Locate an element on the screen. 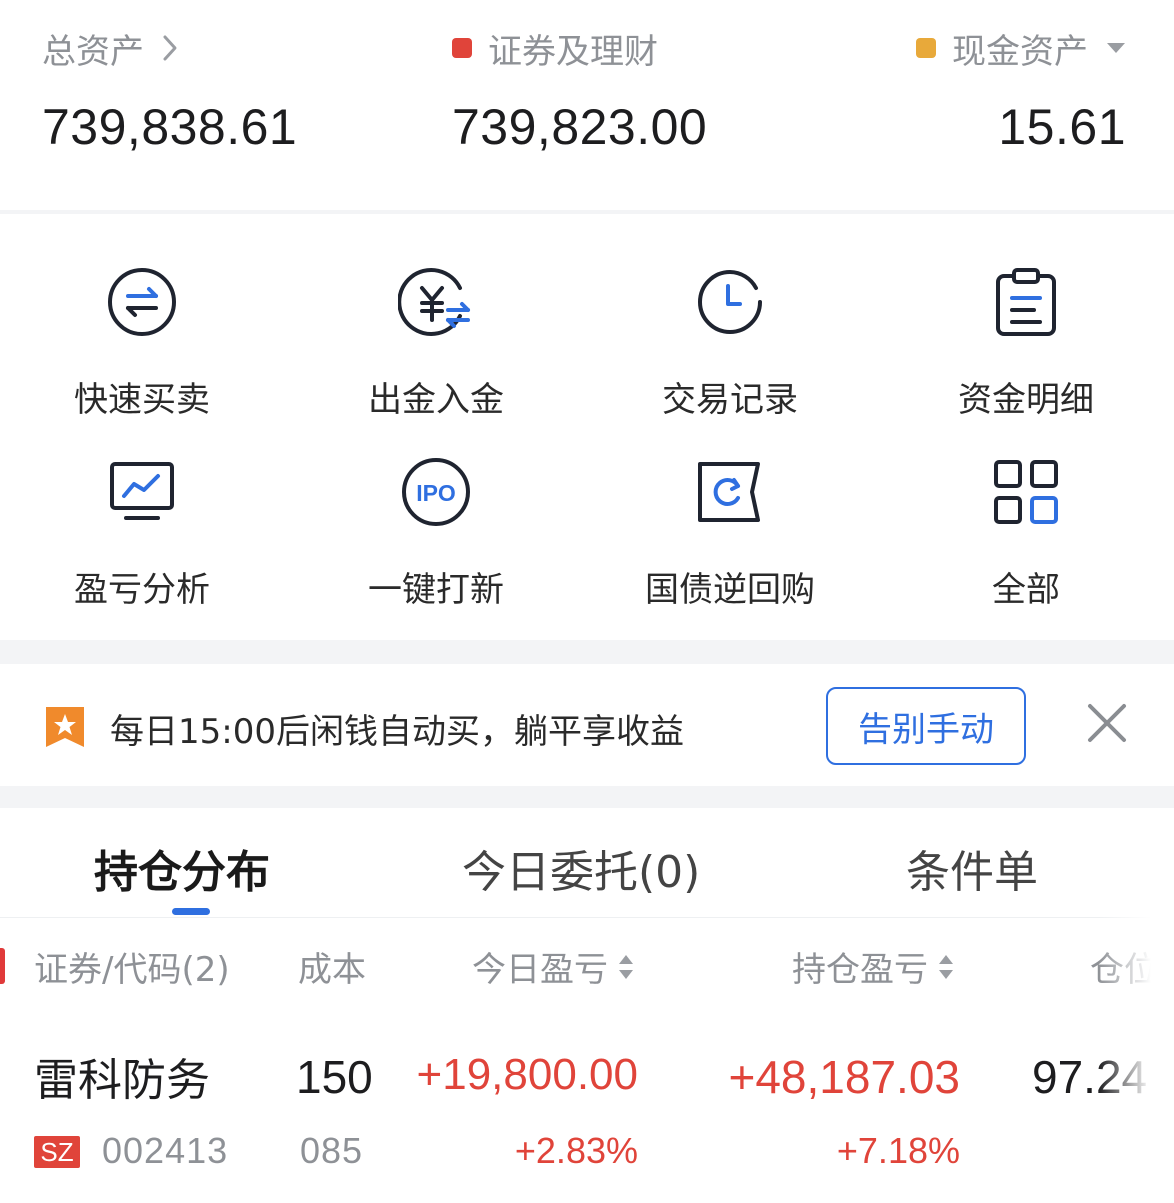 Image resolution: width=1174 pixels, height=1203 pixels. cost-price-decimals: 085 is located at coordinates (332, 1150).